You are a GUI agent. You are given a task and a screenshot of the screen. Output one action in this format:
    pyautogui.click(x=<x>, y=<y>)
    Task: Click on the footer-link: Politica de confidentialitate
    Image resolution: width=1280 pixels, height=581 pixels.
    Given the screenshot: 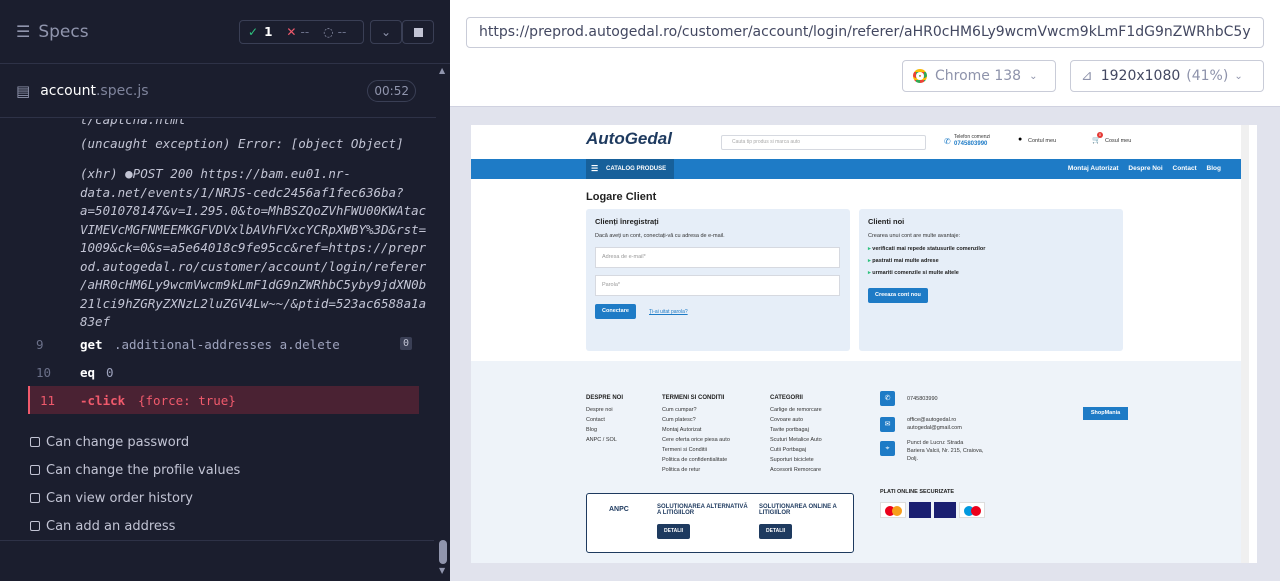 What is the action you would take?
    pyautogui.click(x=696, y=460)
    